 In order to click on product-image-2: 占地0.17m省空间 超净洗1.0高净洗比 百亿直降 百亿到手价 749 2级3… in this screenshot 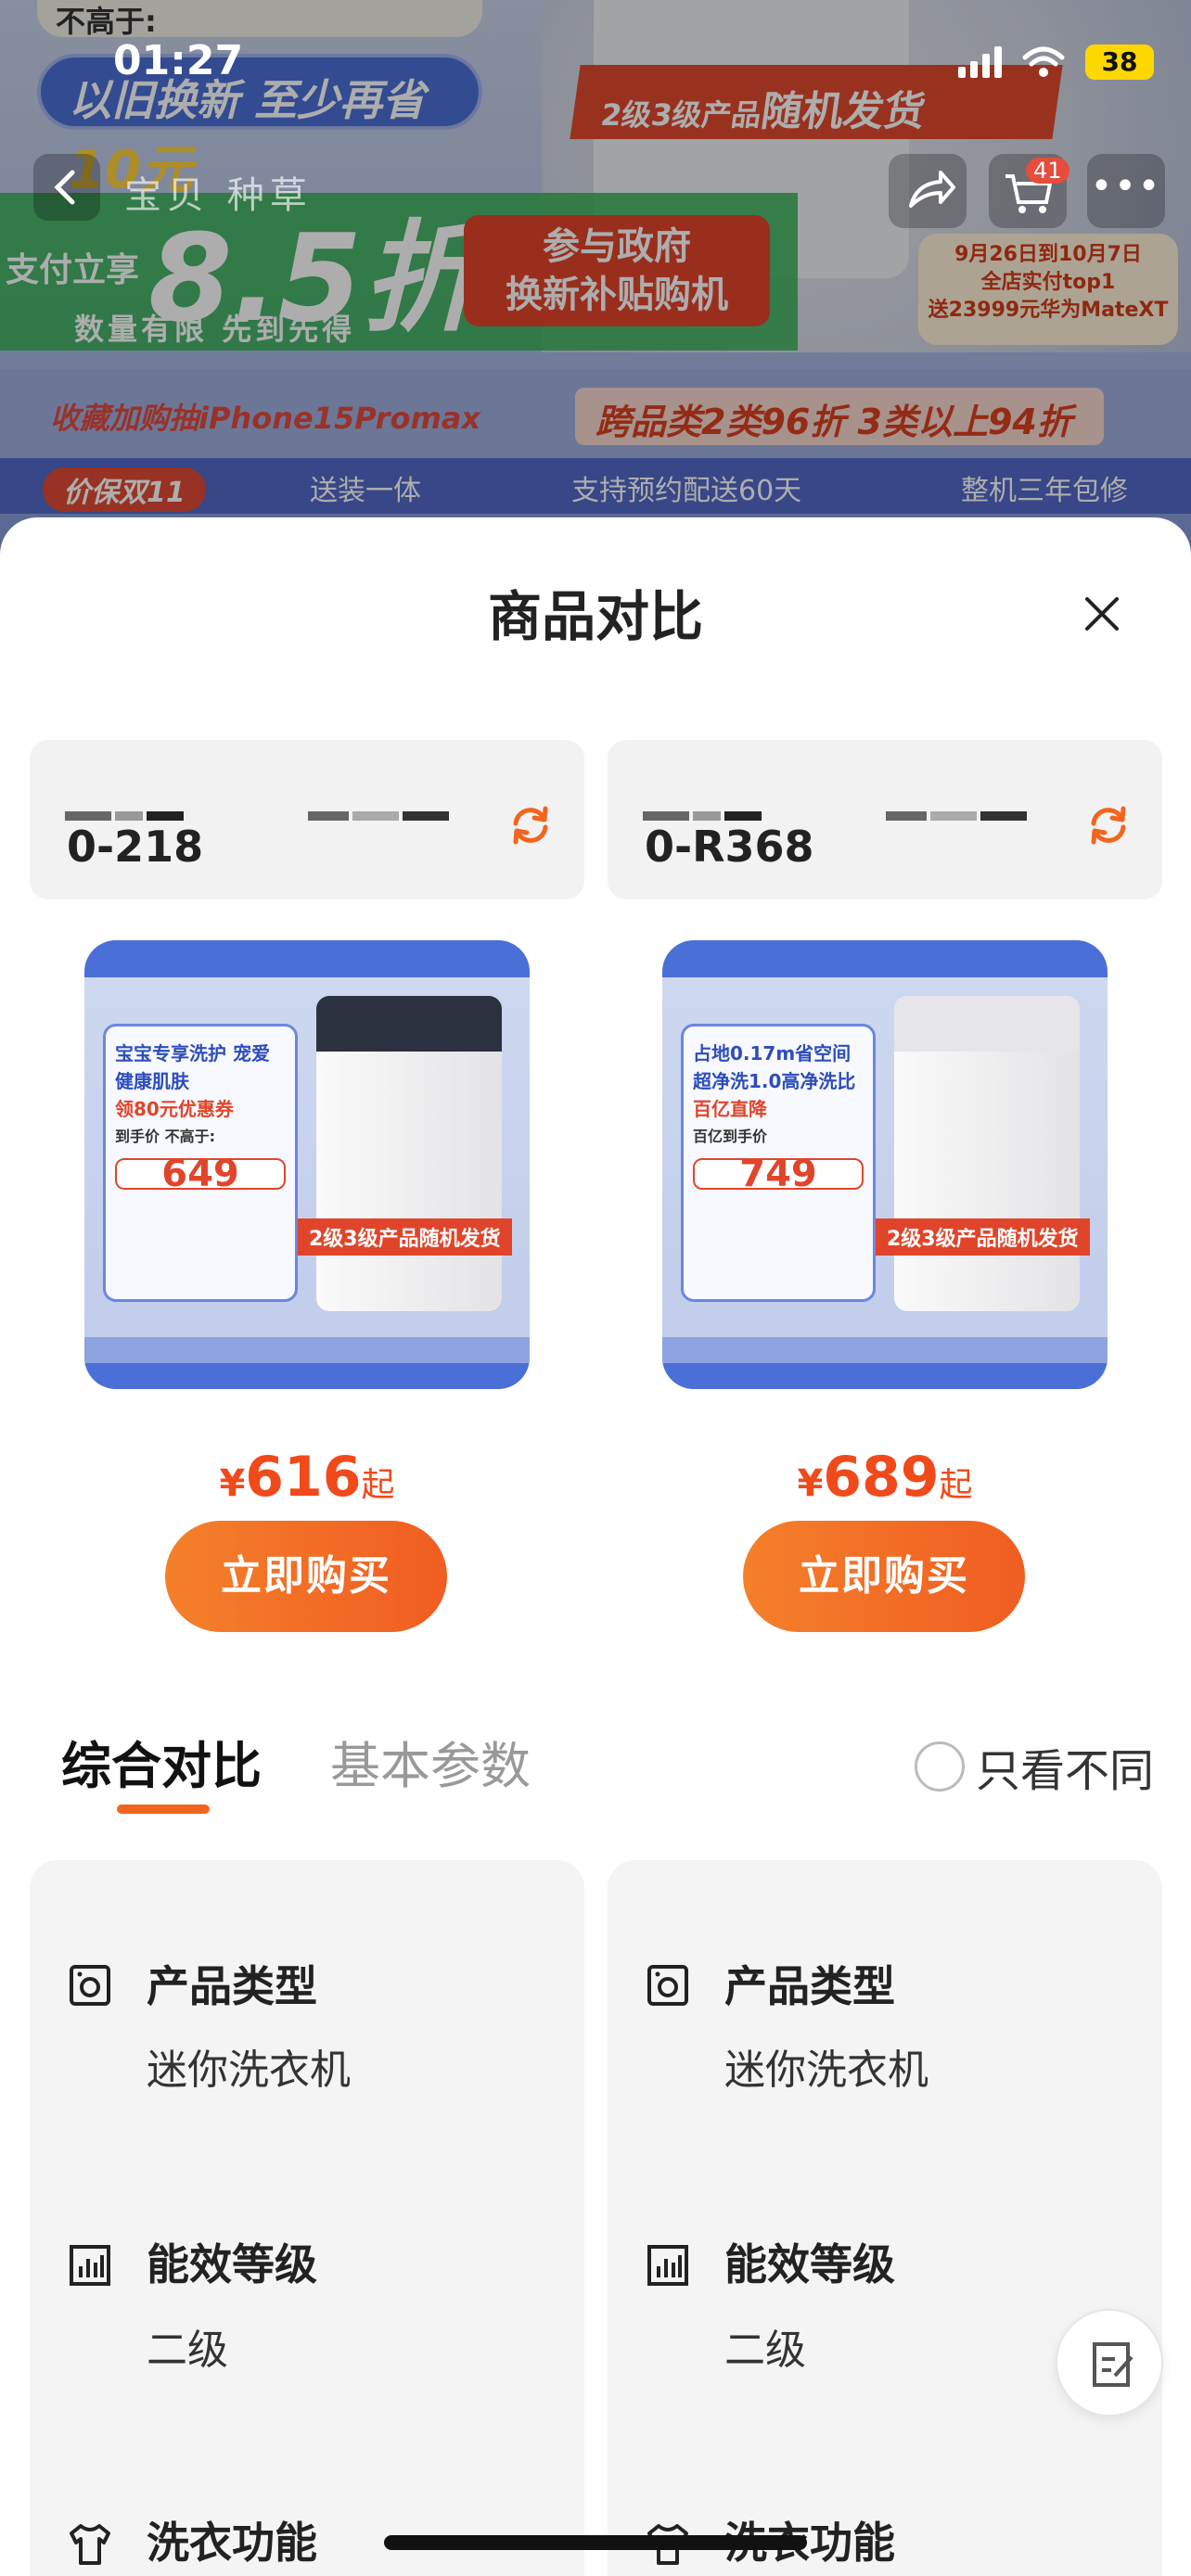, I will do `click(885, 1164)`.